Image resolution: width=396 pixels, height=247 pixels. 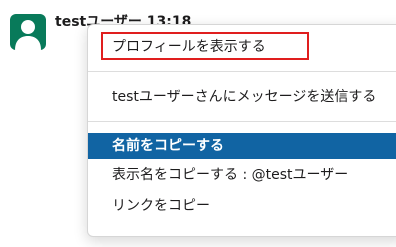 What do you see at coordinates (242, 97) in the screenshot?
I see `menu-item-send-message: testユーザーさんにメッセージを送信する` at bounding box center [242, 97].